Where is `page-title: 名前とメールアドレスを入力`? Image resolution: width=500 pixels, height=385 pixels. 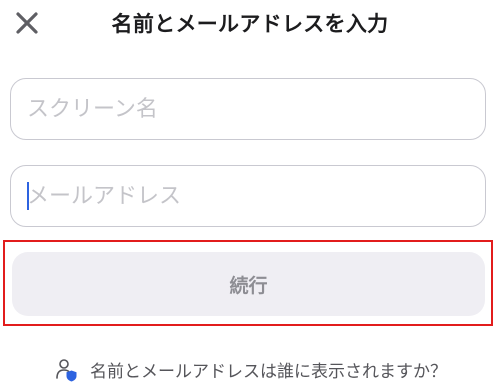 page-title: 名前とメールアドレスを入力 is located at coordinates (250, 24).